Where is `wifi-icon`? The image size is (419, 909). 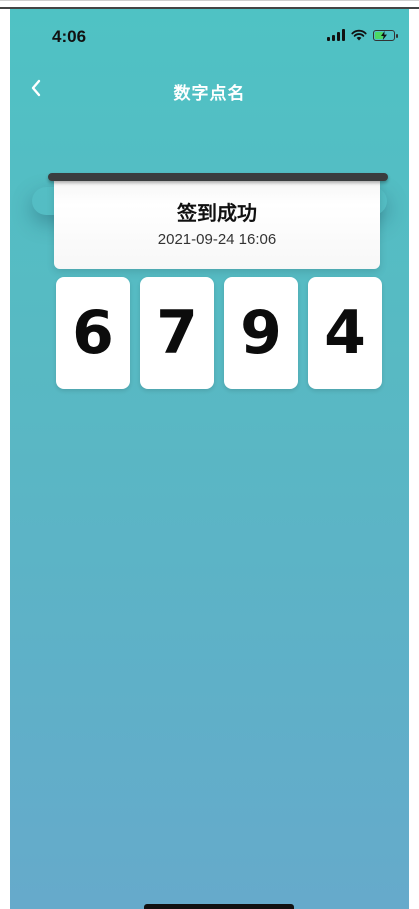 wifi-icon is located at coordinates (359, 35).